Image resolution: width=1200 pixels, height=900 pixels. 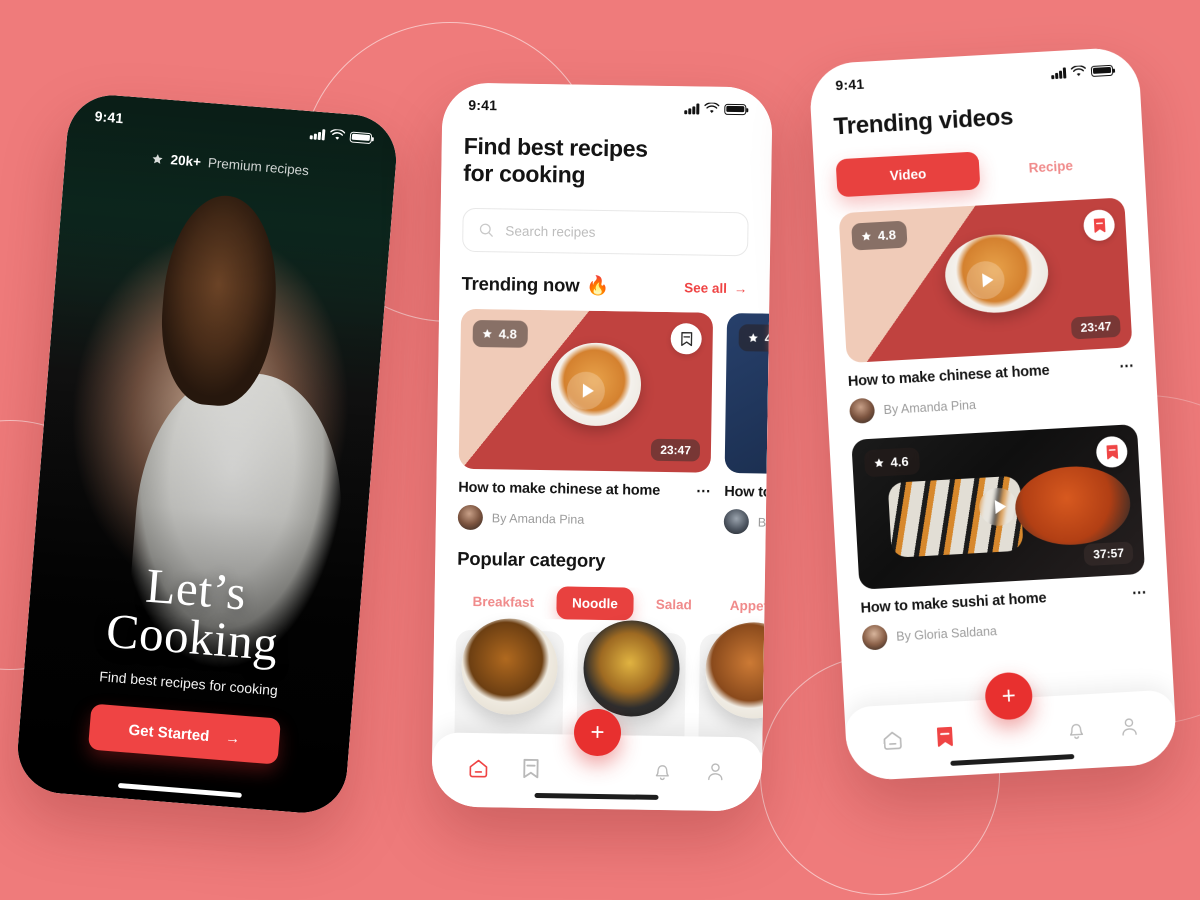 I want to click on category-chip-salad: Salad, so click(x=674, y=605).